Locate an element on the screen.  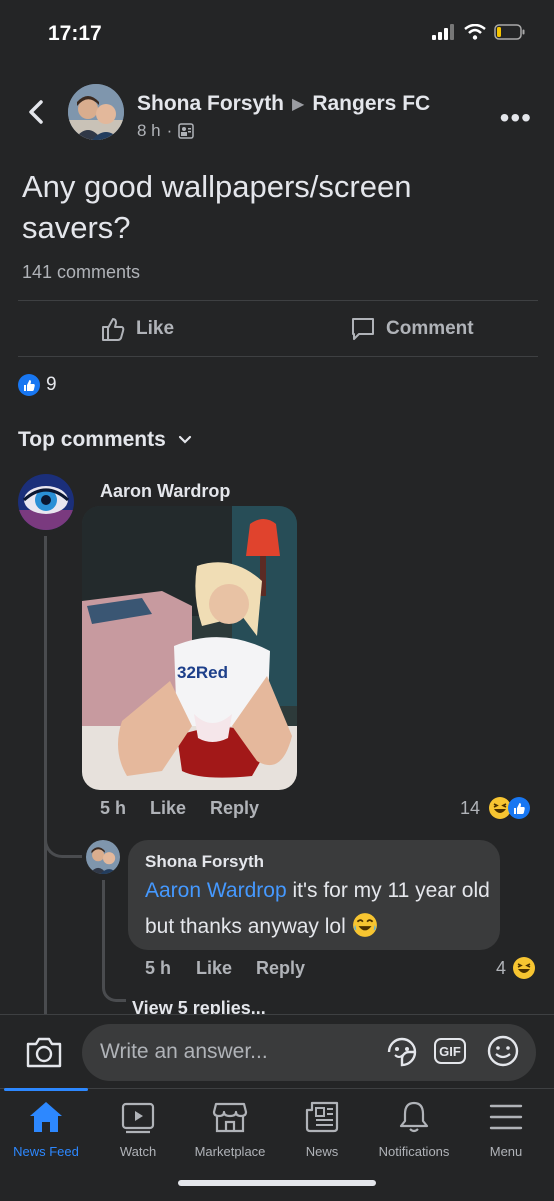
like-button: Like is located at coordinates (137, 329).